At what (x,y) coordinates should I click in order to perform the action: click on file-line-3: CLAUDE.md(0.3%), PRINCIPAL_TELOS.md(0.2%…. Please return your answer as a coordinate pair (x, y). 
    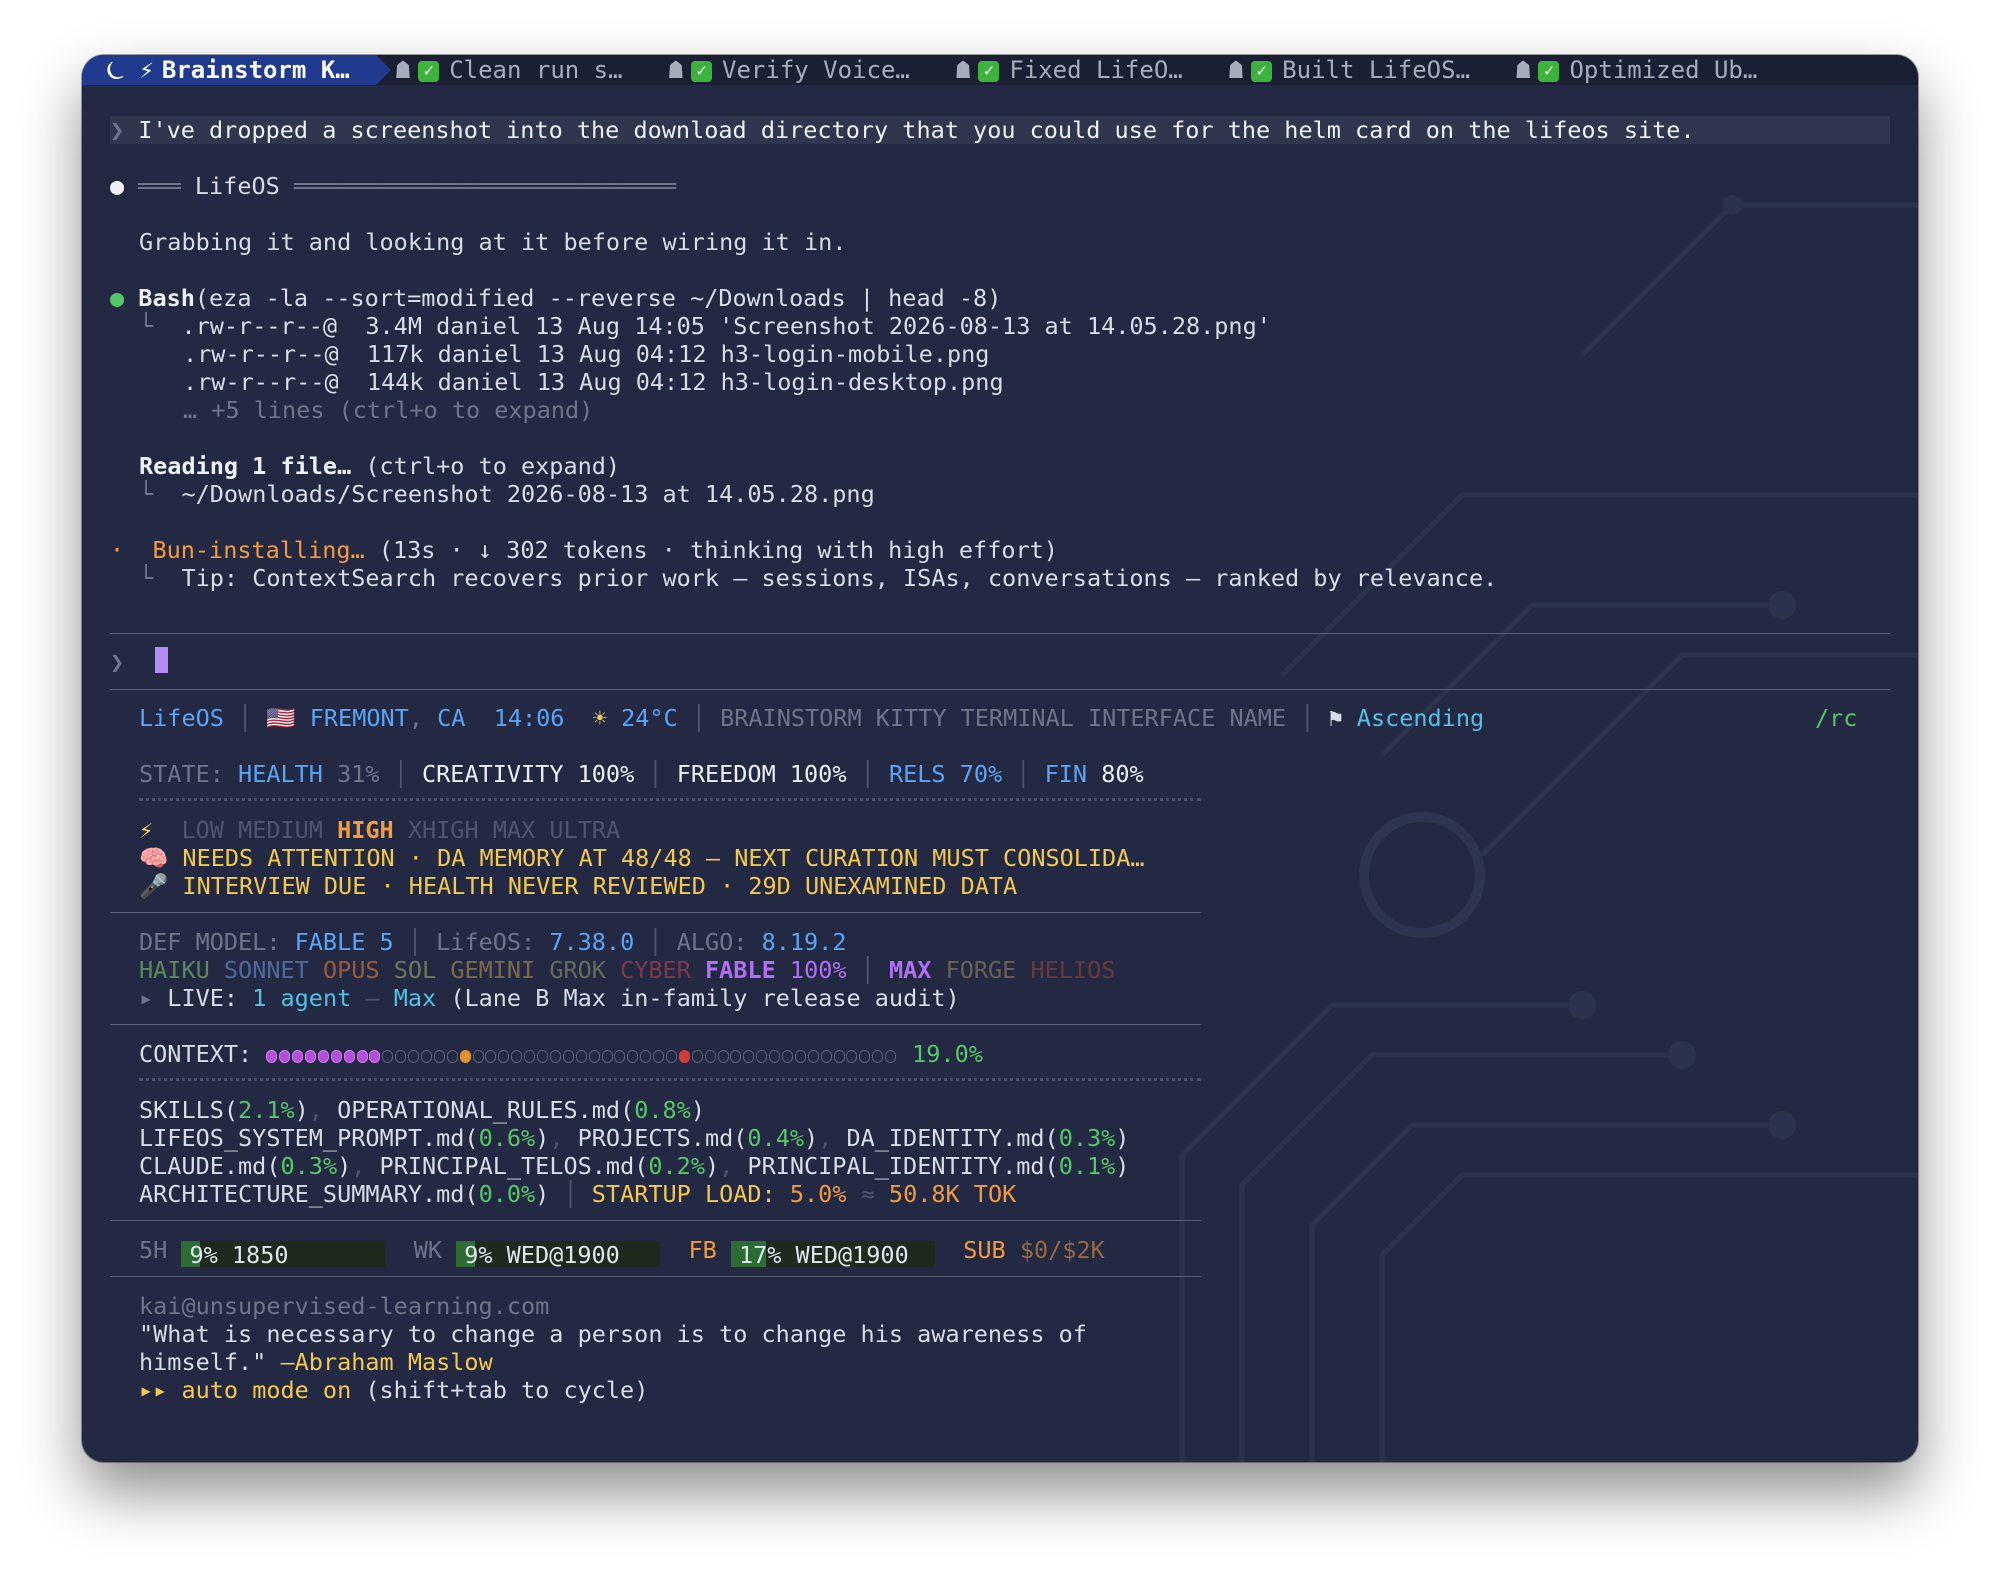
    Looking at the image, I should click on (634, 1166).